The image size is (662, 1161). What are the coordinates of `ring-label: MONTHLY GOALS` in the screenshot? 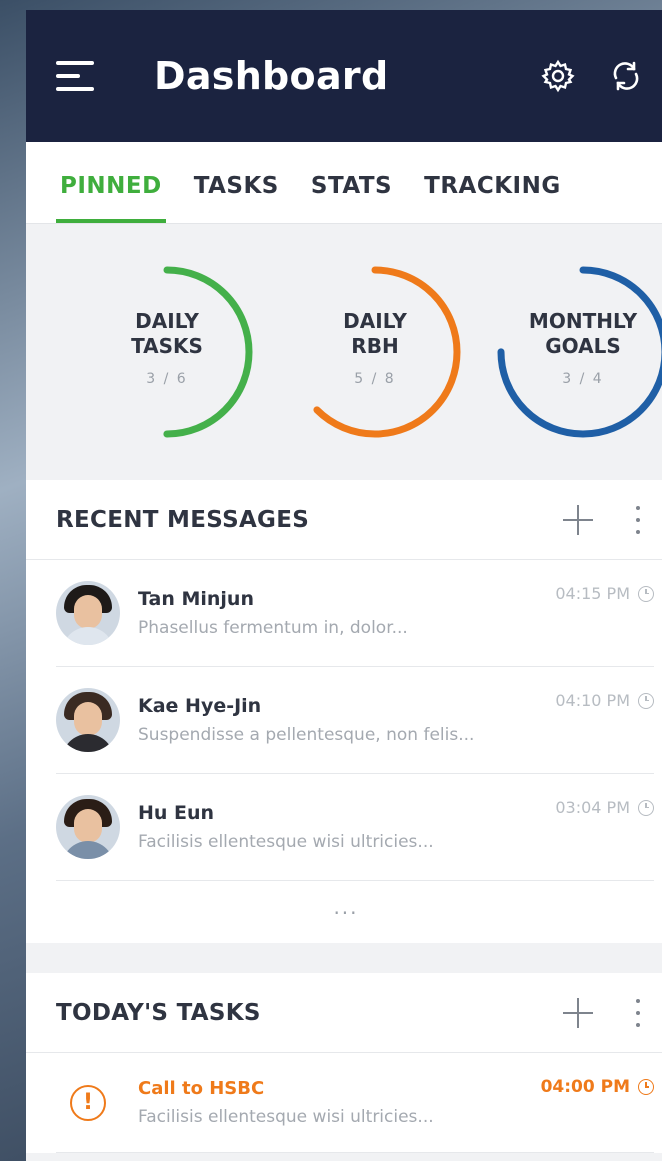 It's located at (583, 333).